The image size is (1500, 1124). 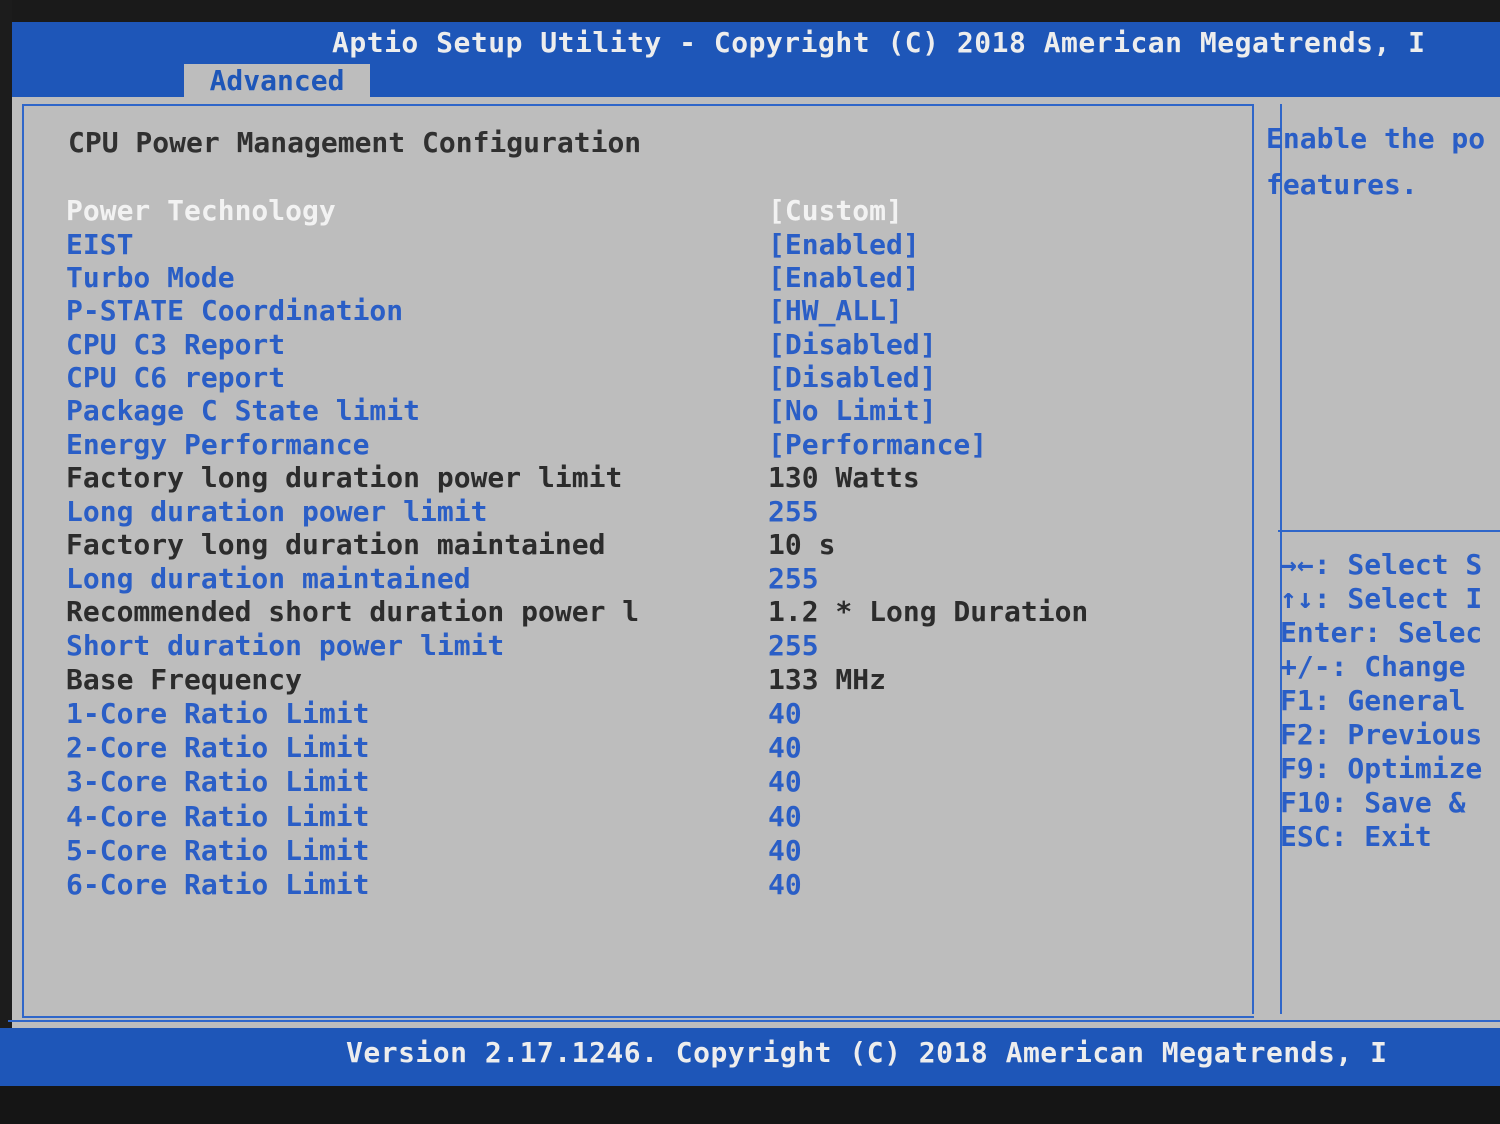 What do you see at coordinates (336, 544) in the screenshot?
I see `setting-label: Factory long duration maintained` at bounding box center [336, 544].